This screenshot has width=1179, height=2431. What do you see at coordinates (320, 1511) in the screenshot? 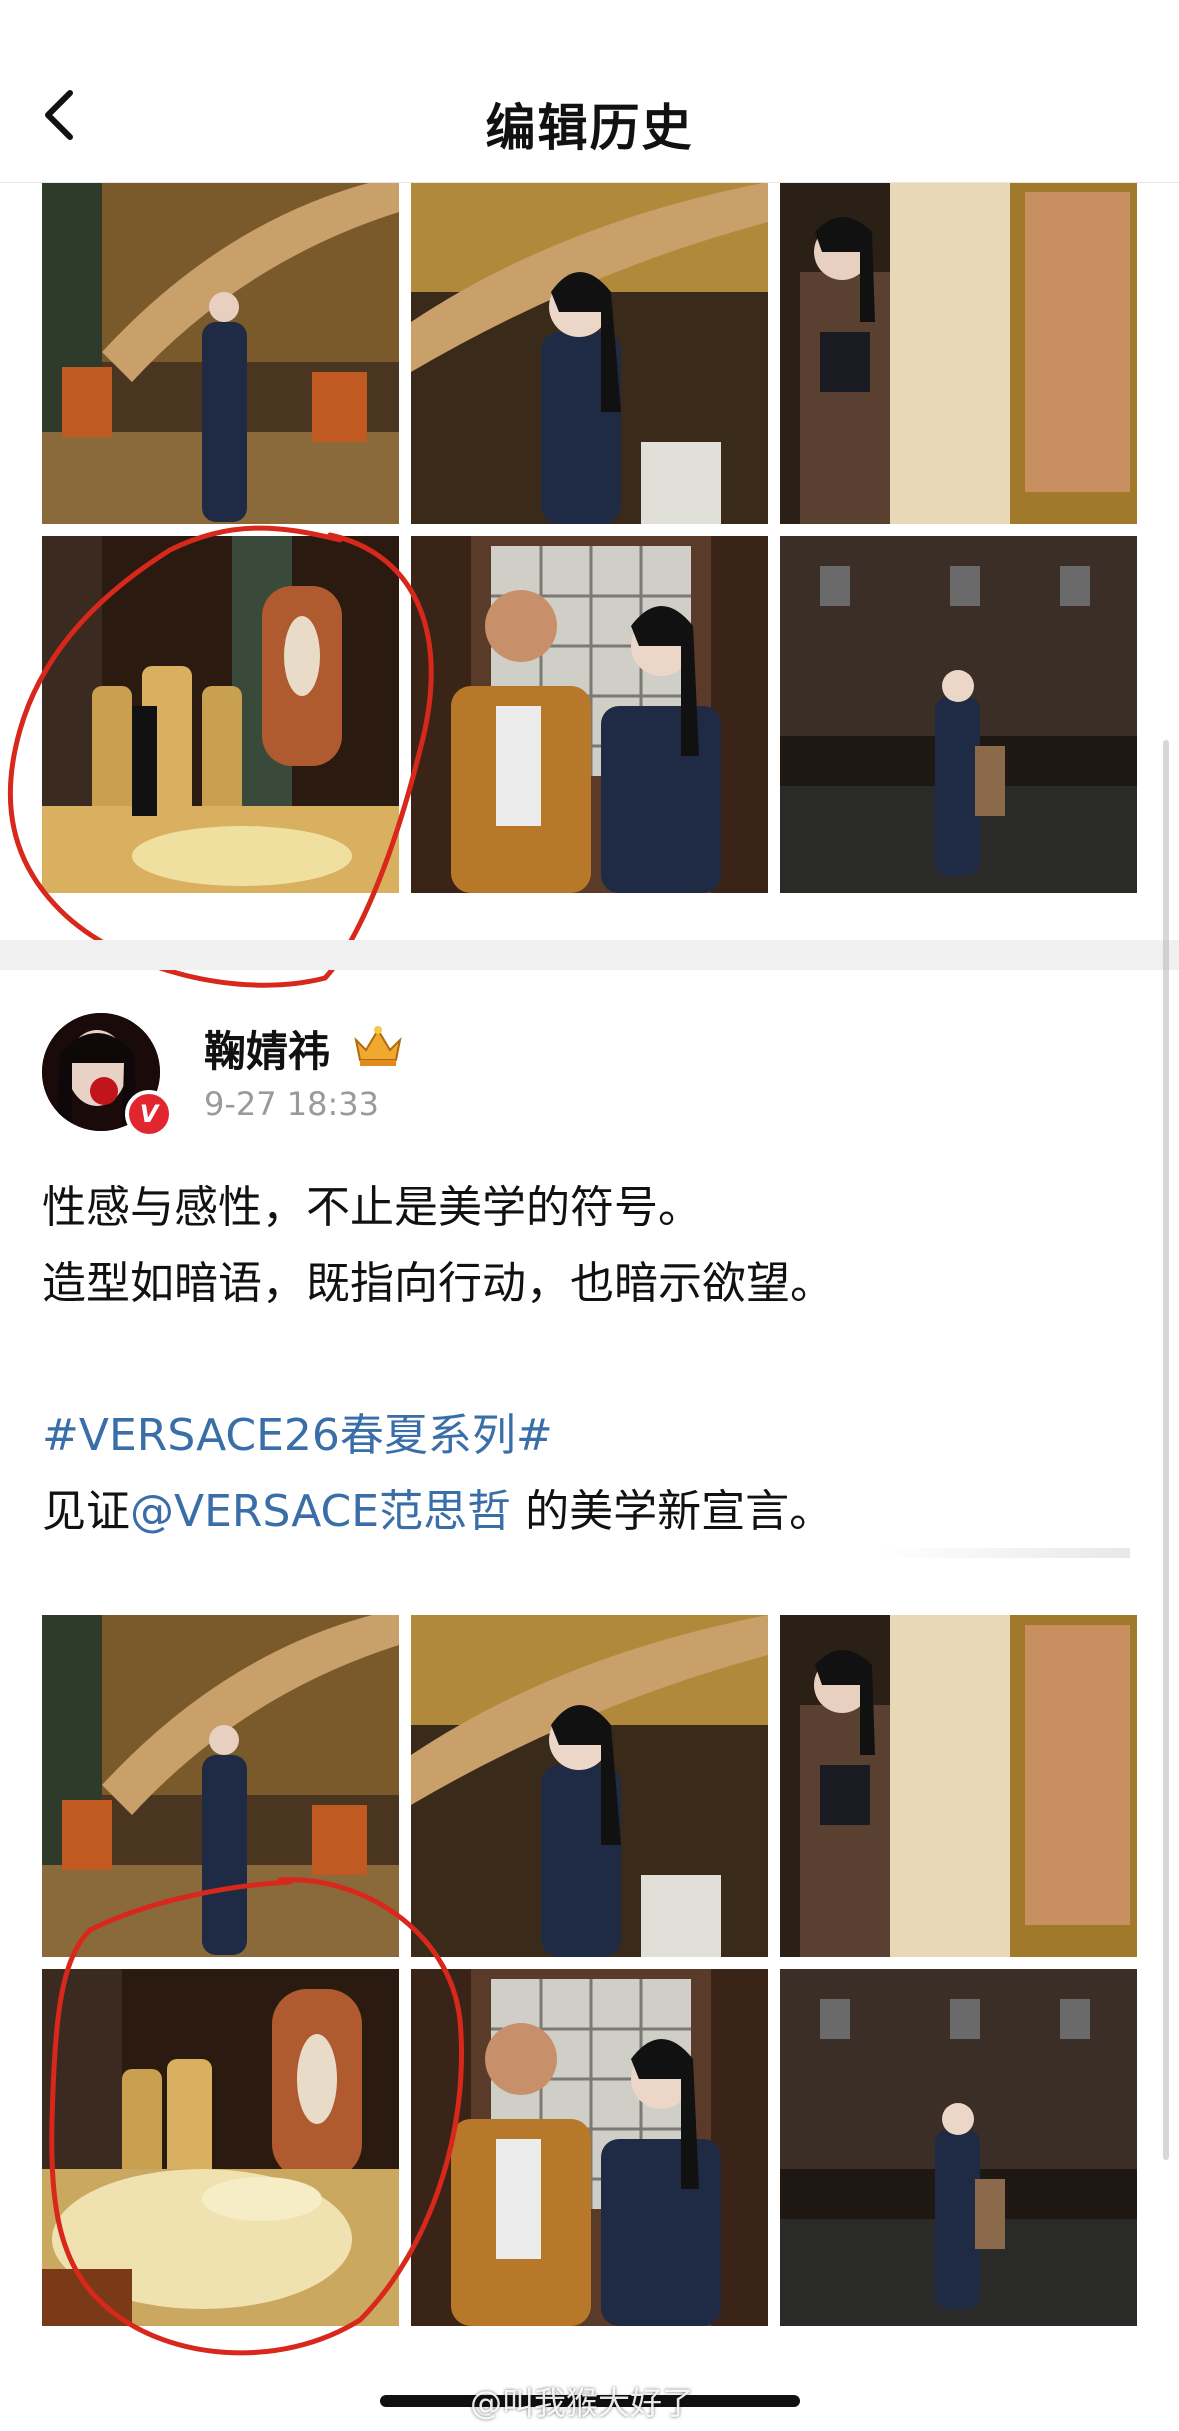
I see `mention-link: @VERSACE范思哲` at bounding box center [320, 1511].